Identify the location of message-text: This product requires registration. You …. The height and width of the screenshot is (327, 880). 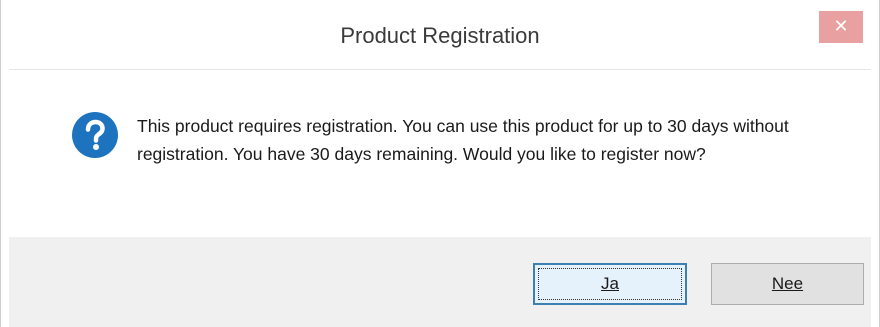
(463, 140).